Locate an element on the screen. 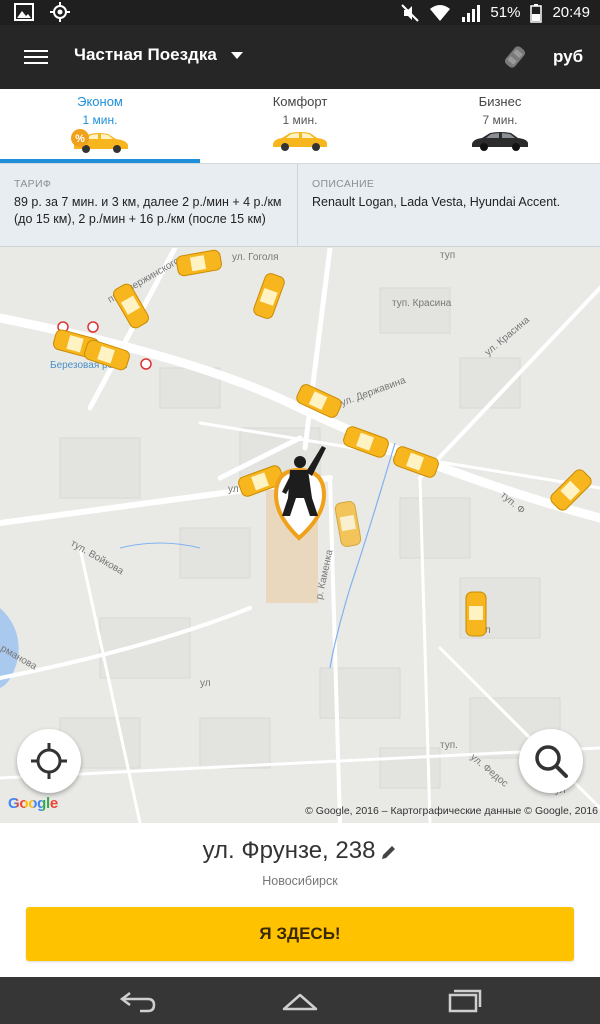 The image size is (600, 1024). street-label: туп is located at coordinates (447, 255).